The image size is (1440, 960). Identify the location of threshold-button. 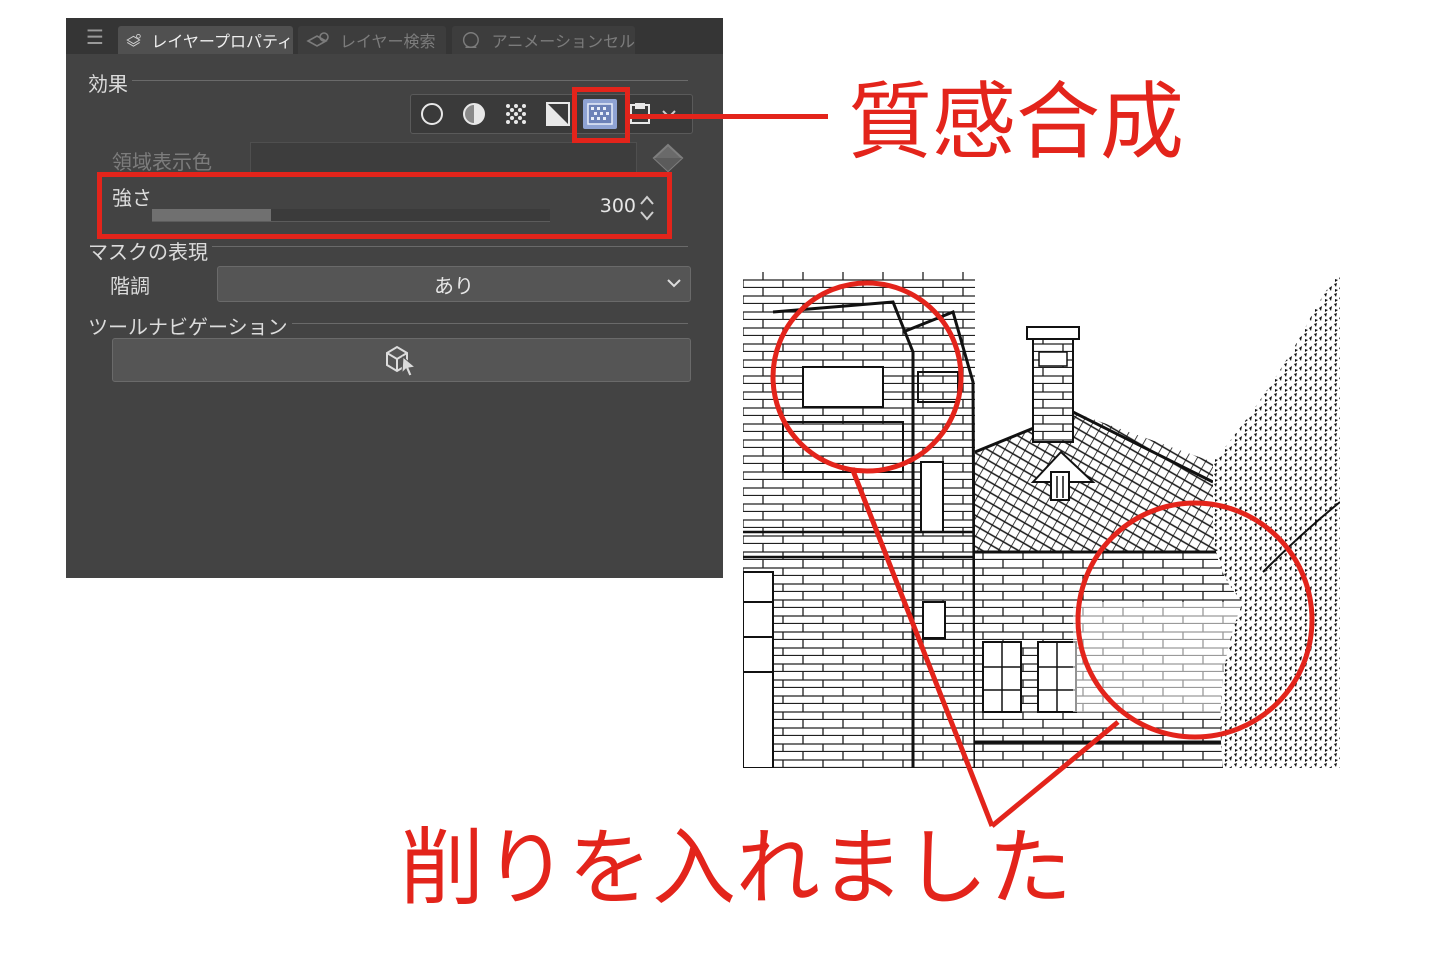
(558, 114).